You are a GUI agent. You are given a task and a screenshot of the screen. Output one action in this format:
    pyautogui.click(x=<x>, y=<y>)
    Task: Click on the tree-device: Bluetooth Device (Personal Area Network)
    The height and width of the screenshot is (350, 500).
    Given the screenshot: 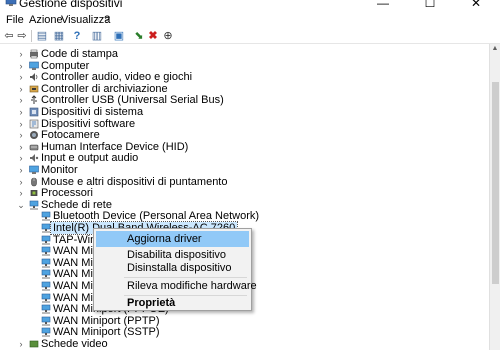 What is the action you would take?
    pyautogui.click(x=244, y=216)
    